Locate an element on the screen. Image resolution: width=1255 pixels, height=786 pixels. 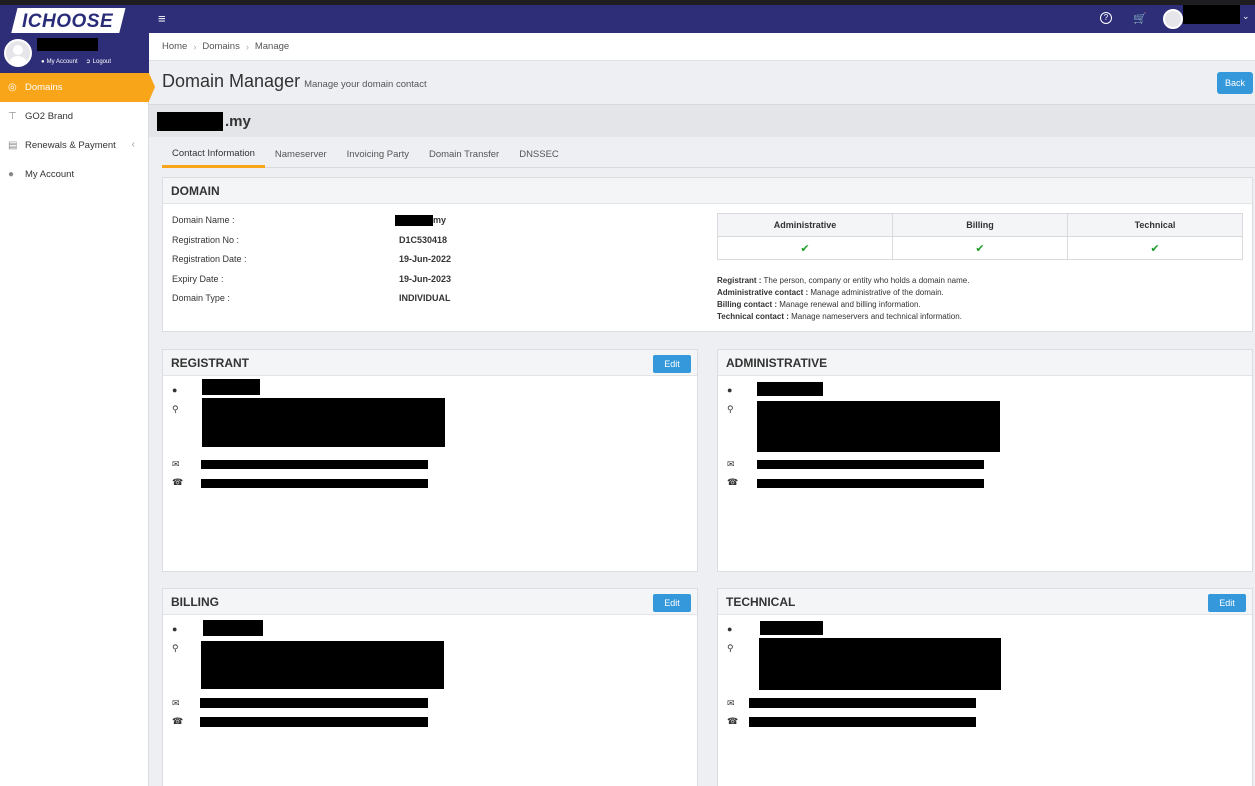
domain-name-value: my is located at coordinates (440, 220).